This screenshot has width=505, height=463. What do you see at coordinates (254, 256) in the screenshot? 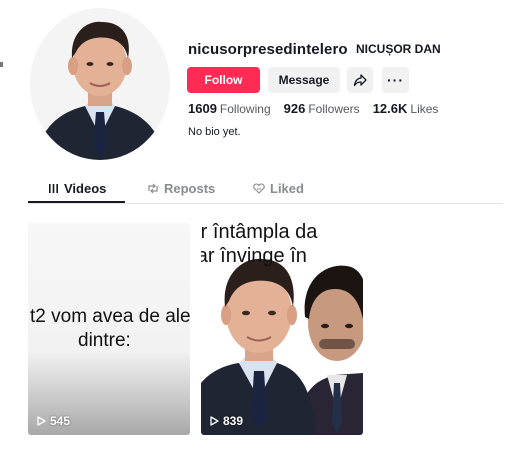
I see `caption-line: on ar învinge în` at bounding box center [254, 256].